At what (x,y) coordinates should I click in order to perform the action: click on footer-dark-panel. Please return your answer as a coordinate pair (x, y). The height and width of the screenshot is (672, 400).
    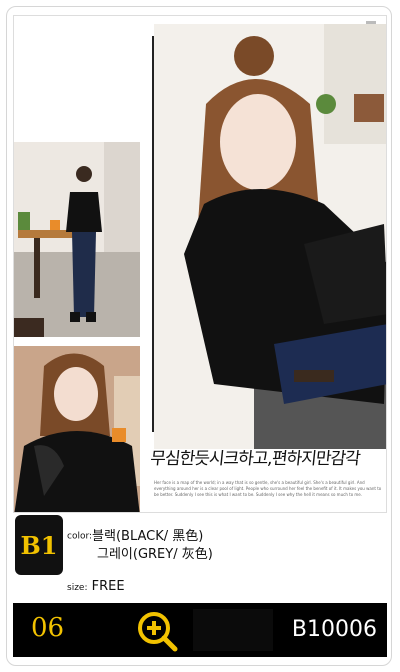
    Looking at the image, I should click on (233, 630).